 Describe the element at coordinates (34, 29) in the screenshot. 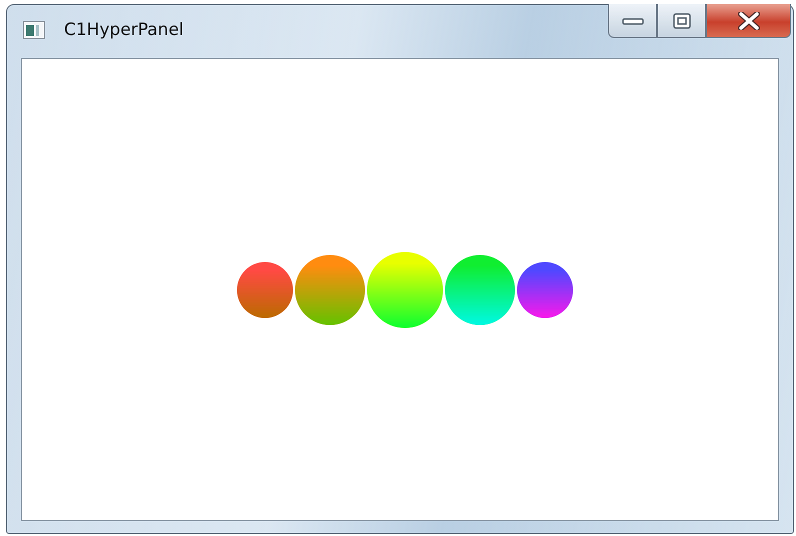

I see `window-icon` at that location.